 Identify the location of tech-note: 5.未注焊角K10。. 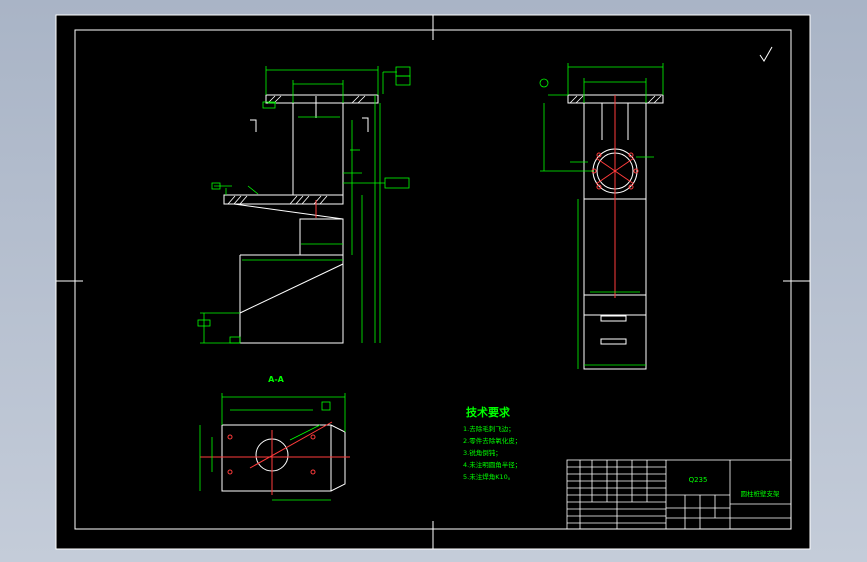
(488, 476).